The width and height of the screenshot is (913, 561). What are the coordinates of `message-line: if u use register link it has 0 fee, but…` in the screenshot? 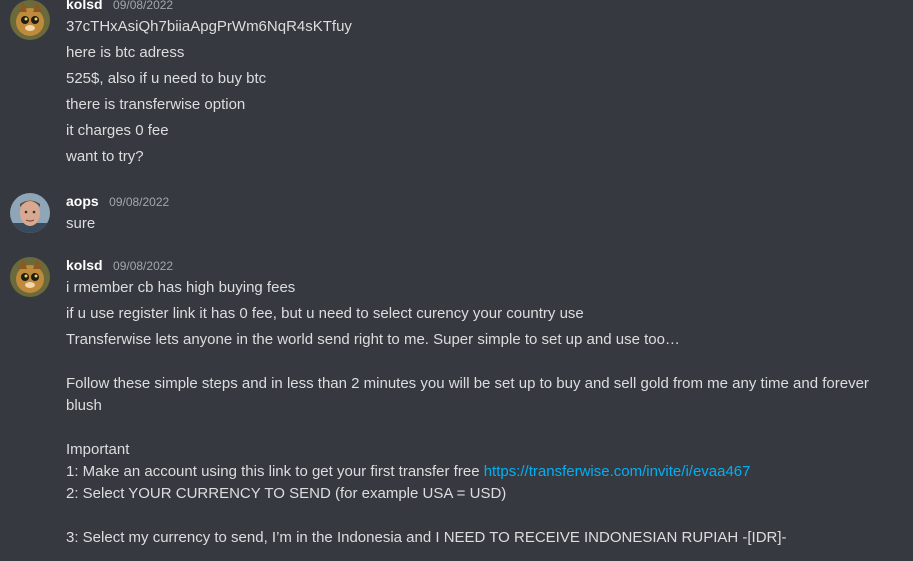 It's located at (325, 313).